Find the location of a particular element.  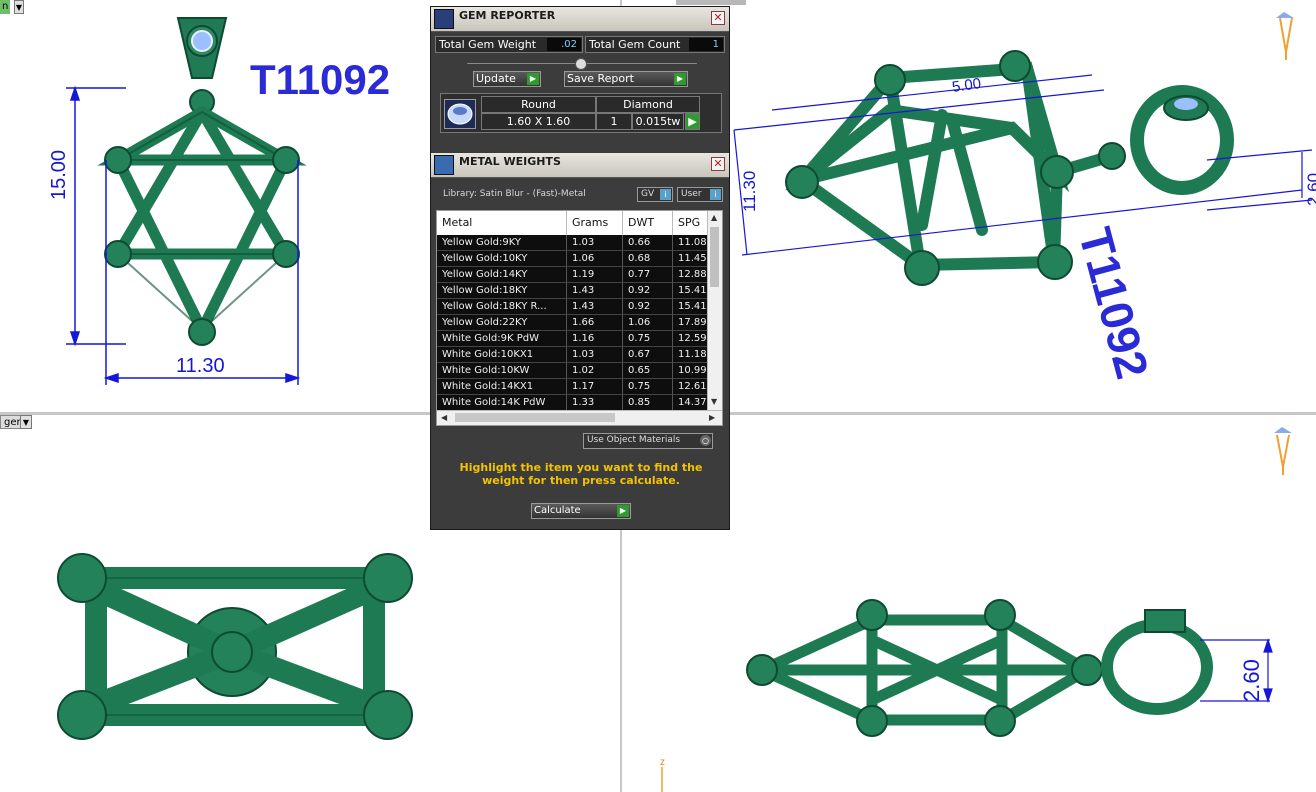

use-object-materials-toggle: Use Object Materials ○ is located at coordinates (648, 441).